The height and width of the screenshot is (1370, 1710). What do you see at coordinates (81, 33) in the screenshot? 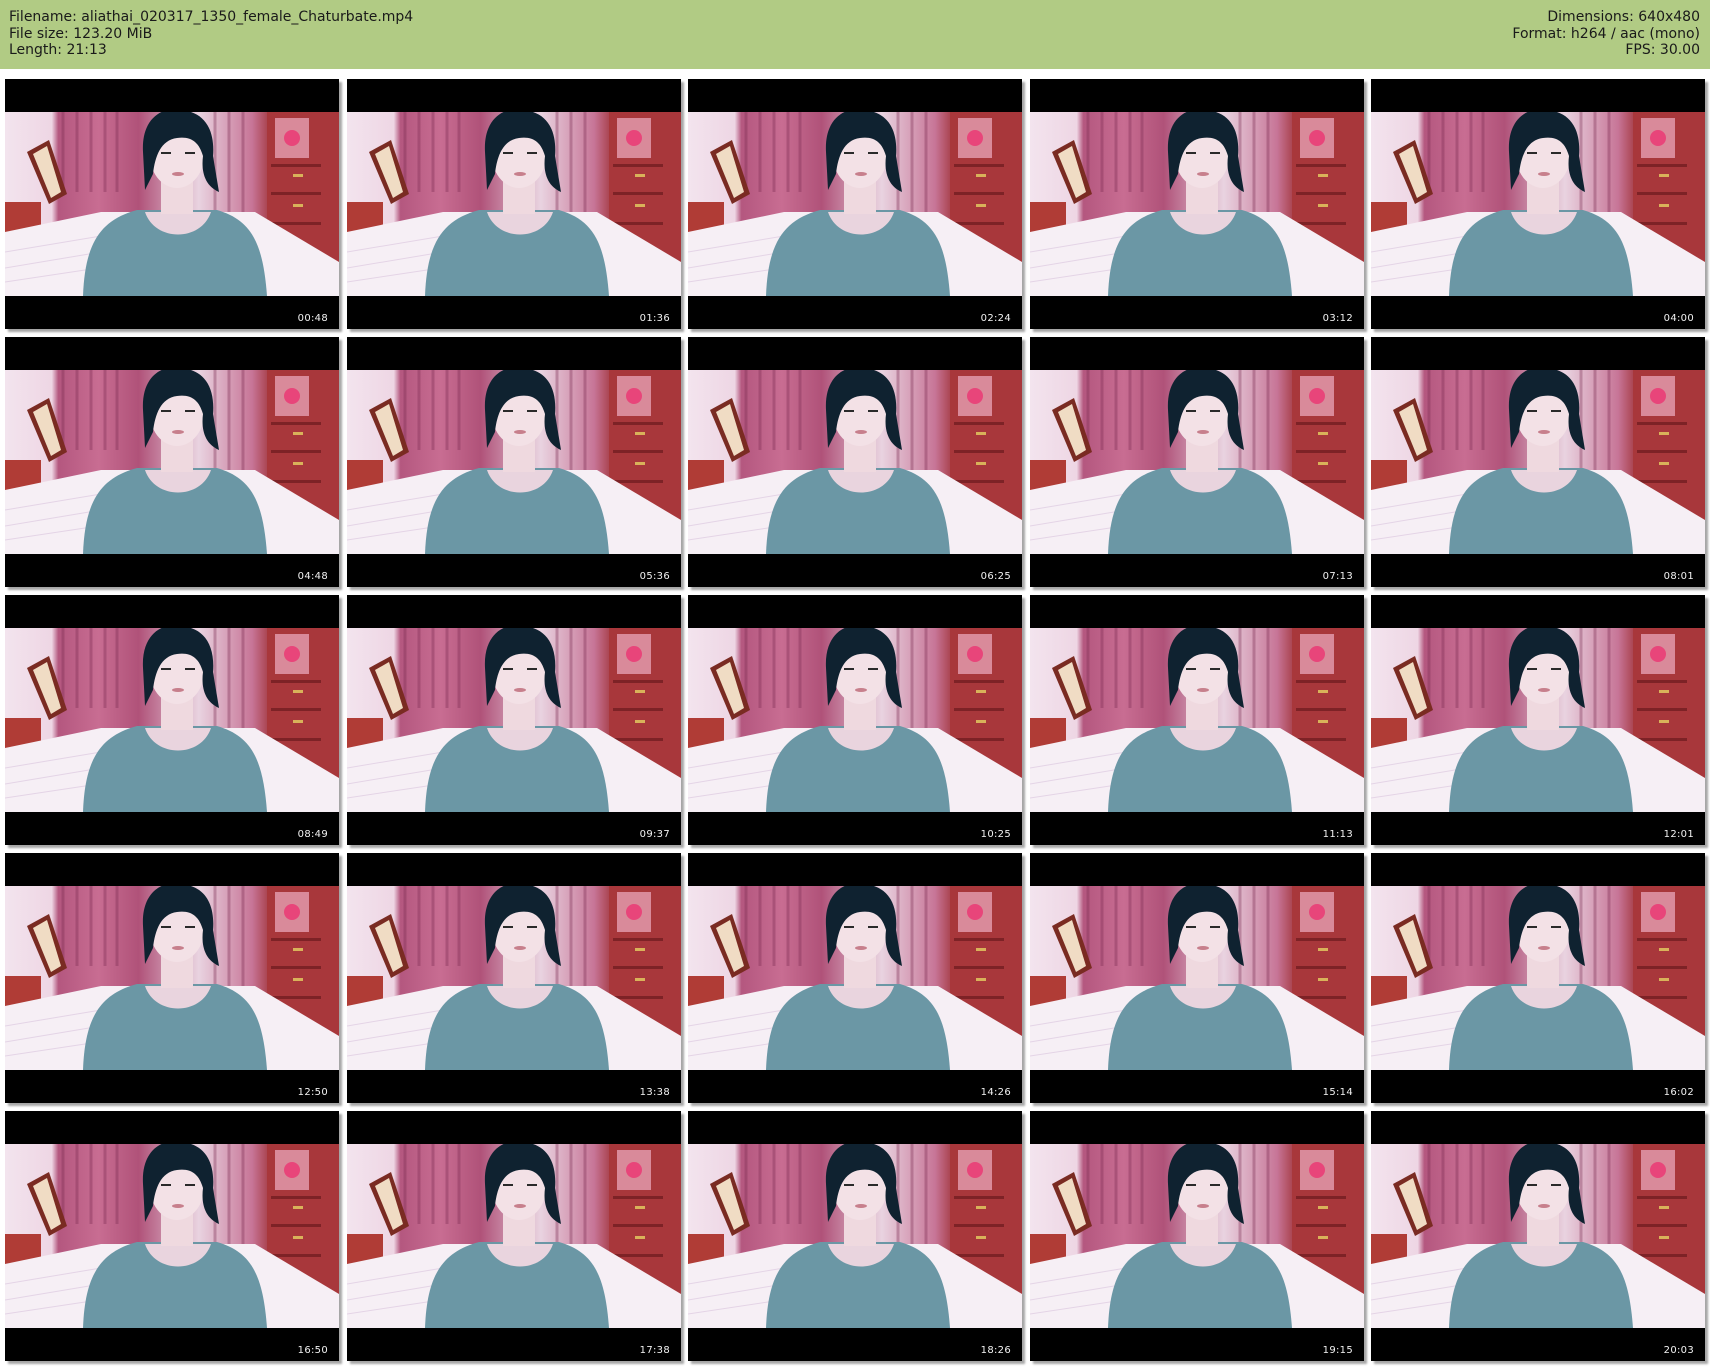
I see `filesize-text: File size: 123.20 MiB` at bounding box center [81, 33].